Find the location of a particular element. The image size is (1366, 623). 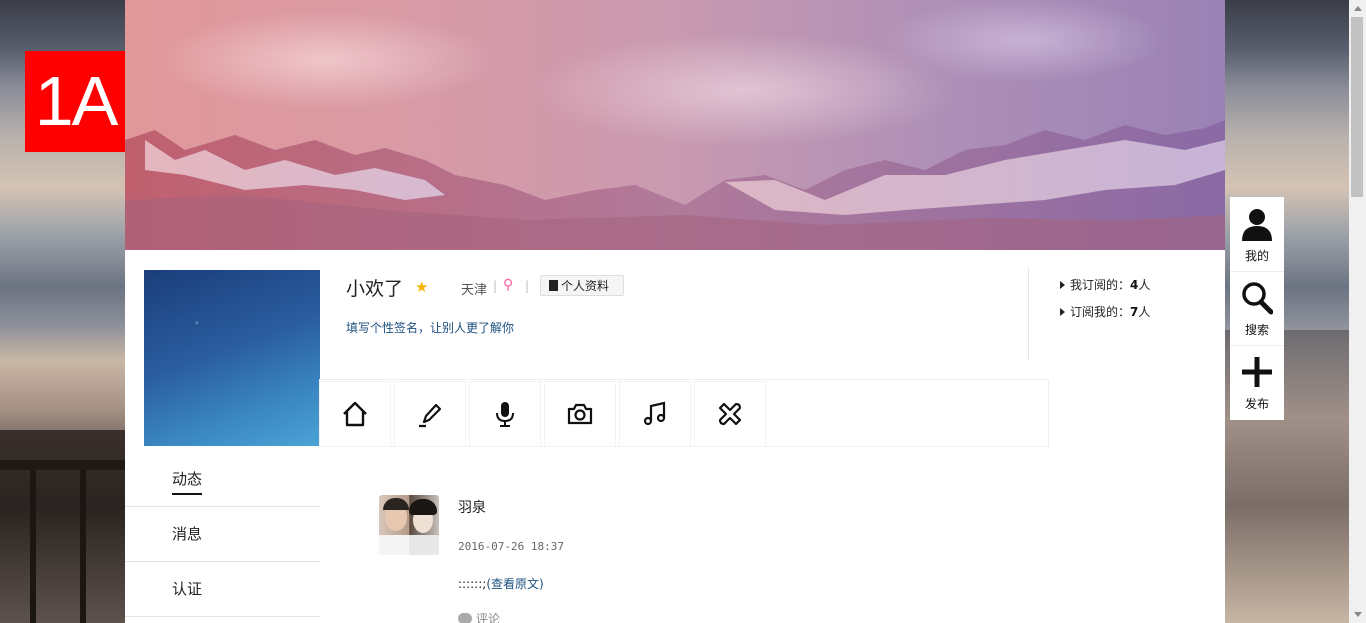

airplane-icon is located at coordinates (730, 414).